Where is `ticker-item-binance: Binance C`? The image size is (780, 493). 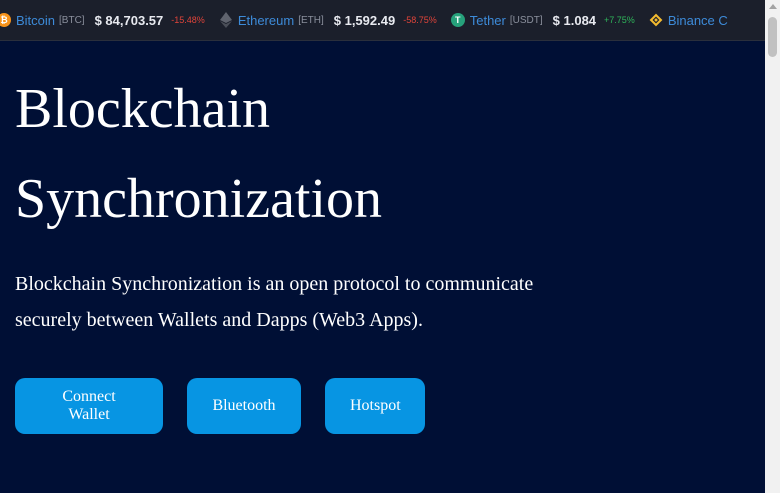 ticker-item-binance: Binance C is located at coordinates (690, 20).